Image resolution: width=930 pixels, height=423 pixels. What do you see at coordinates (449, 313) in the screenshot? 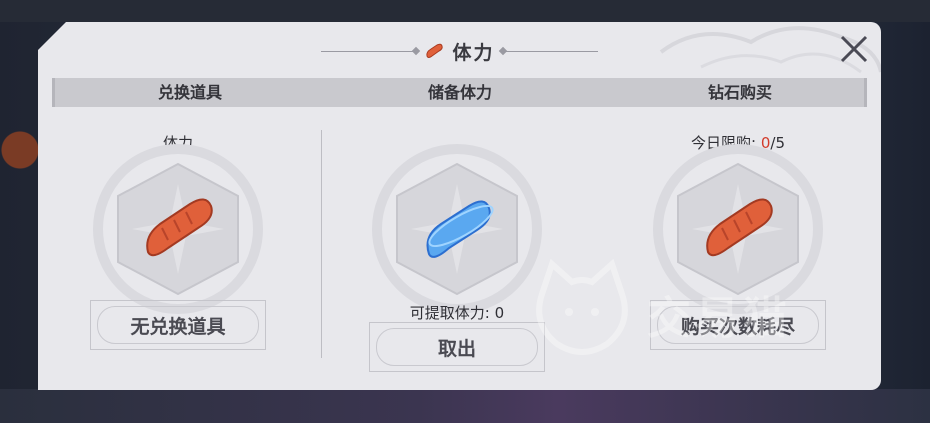
I see `extractable-stamina-text: 可提取体力:` at bounding box center [449, 313].